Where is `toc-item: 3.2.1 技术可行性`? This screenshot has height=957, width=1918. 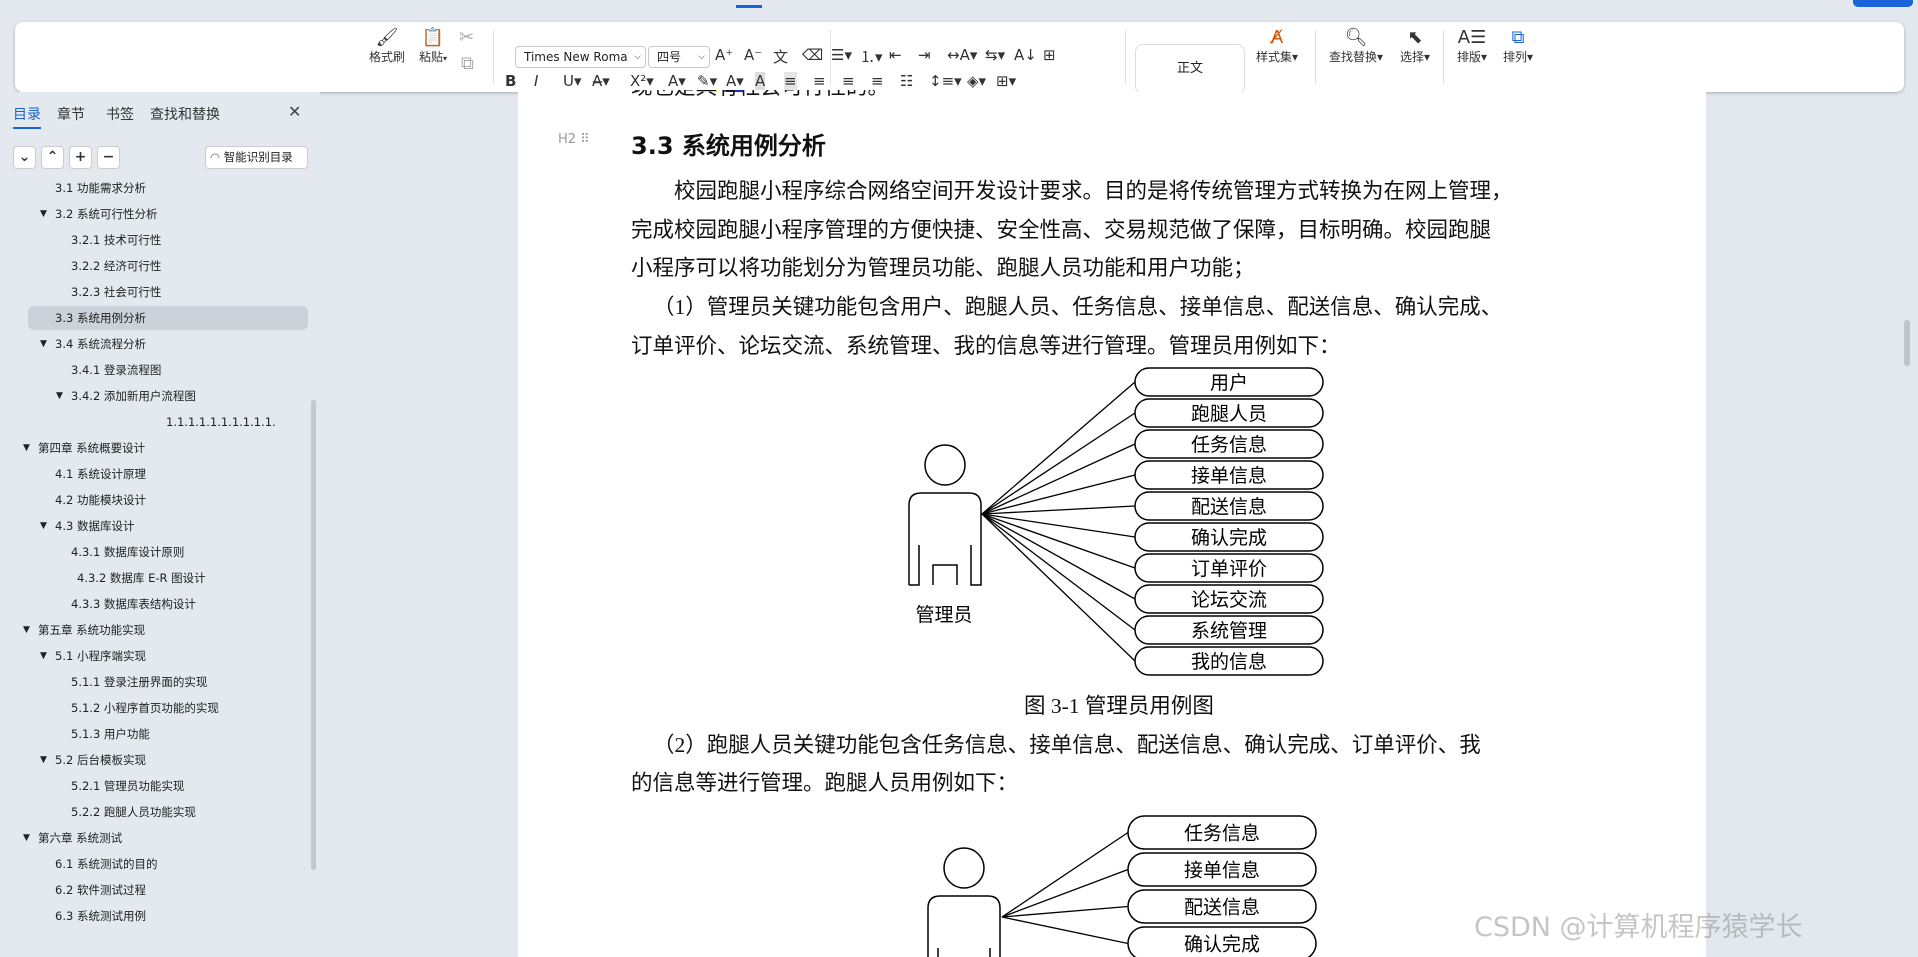
toc-item: 3.2.1 技术可行性 is located at coordinates (116, 240).